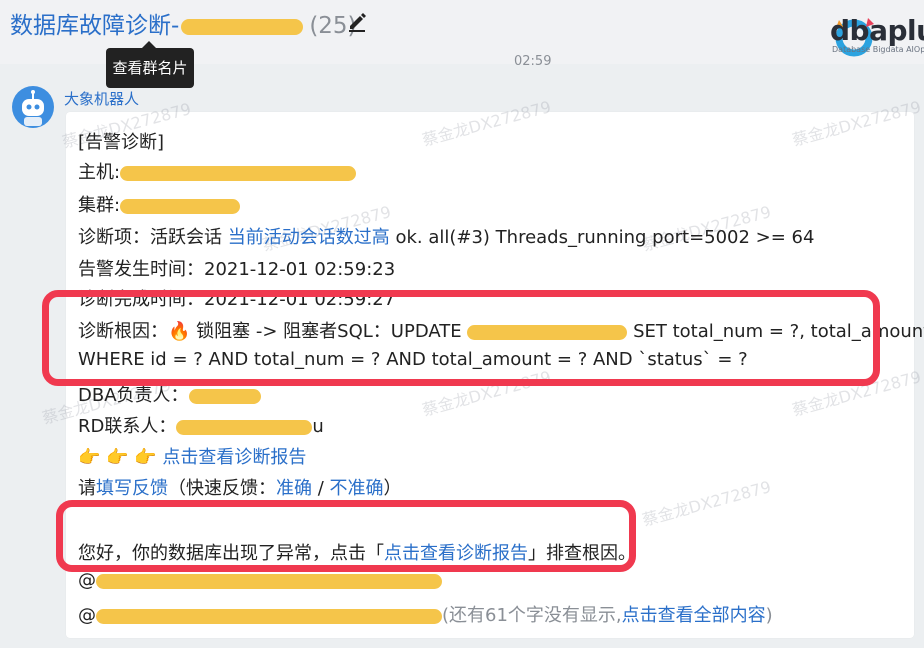 The image size is (924, 648). I want to click on hidden-chars-note: (还有61个字没有显示,, so click(532, 615).